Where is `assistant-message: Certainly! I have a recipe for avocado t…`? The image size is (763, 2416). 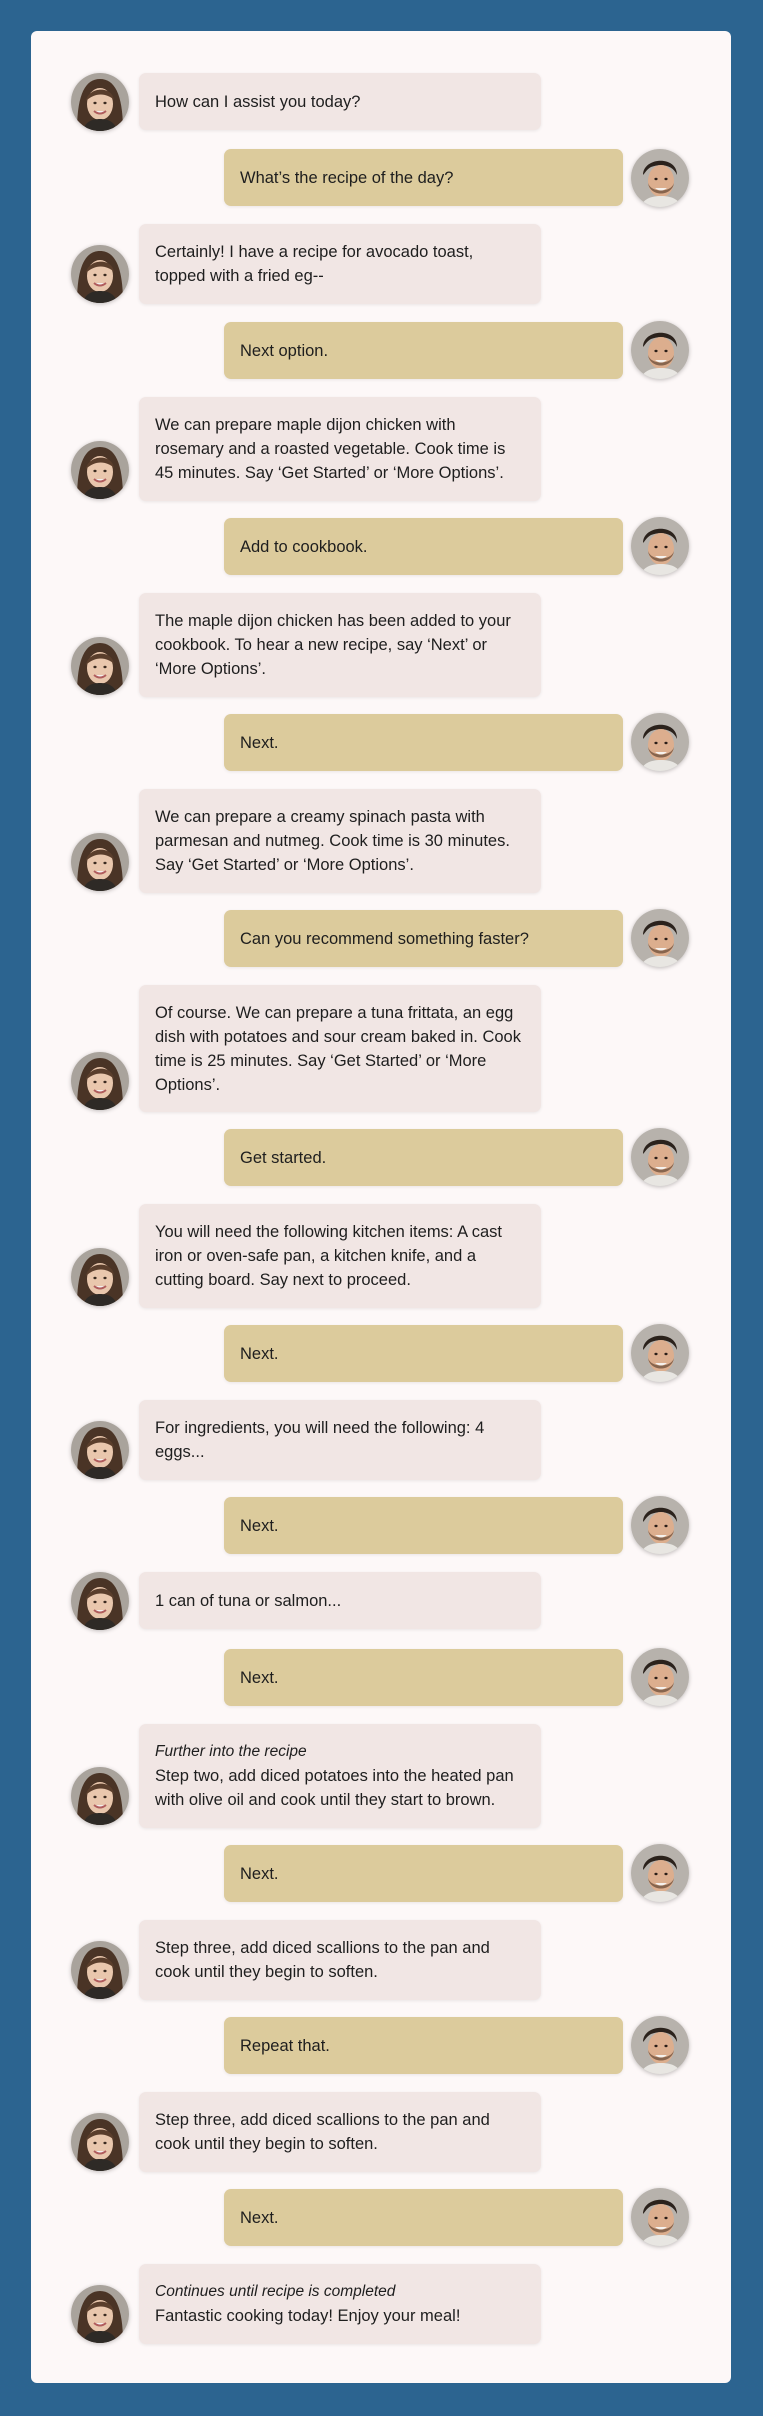
assistant-message: Certainly! I have a recipe for avocado t… is located at coordinates (340, 264).